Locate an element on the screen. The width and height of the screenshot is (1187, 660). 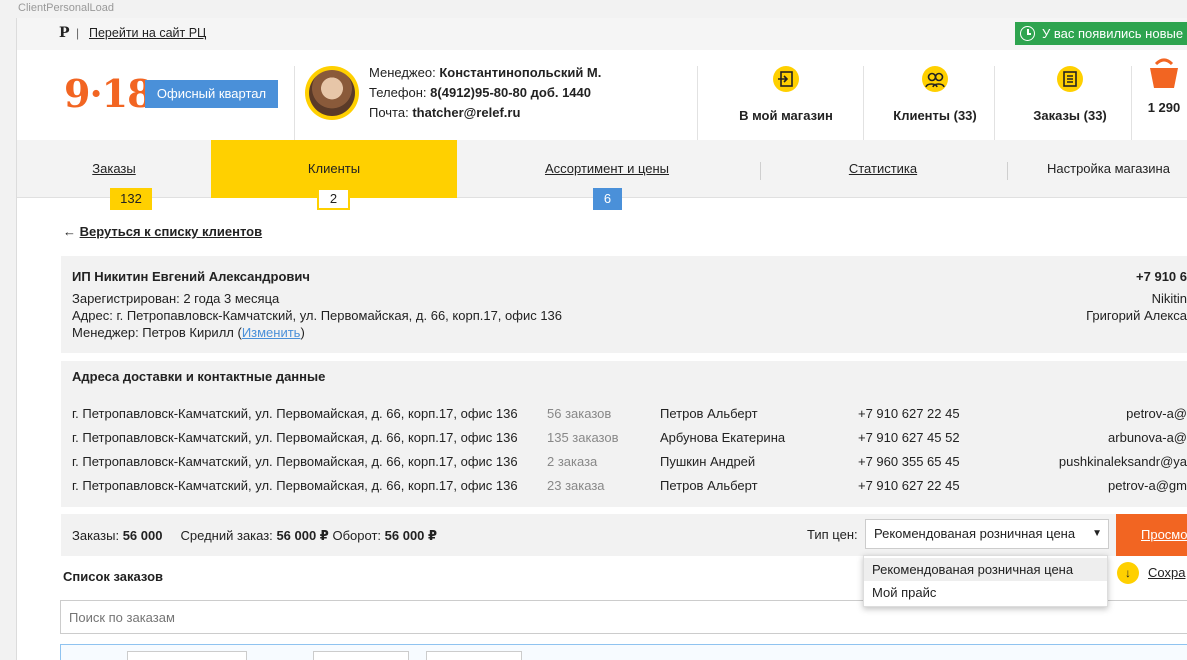
change-manager-link: Изменить is located at coordinates (271, 332).